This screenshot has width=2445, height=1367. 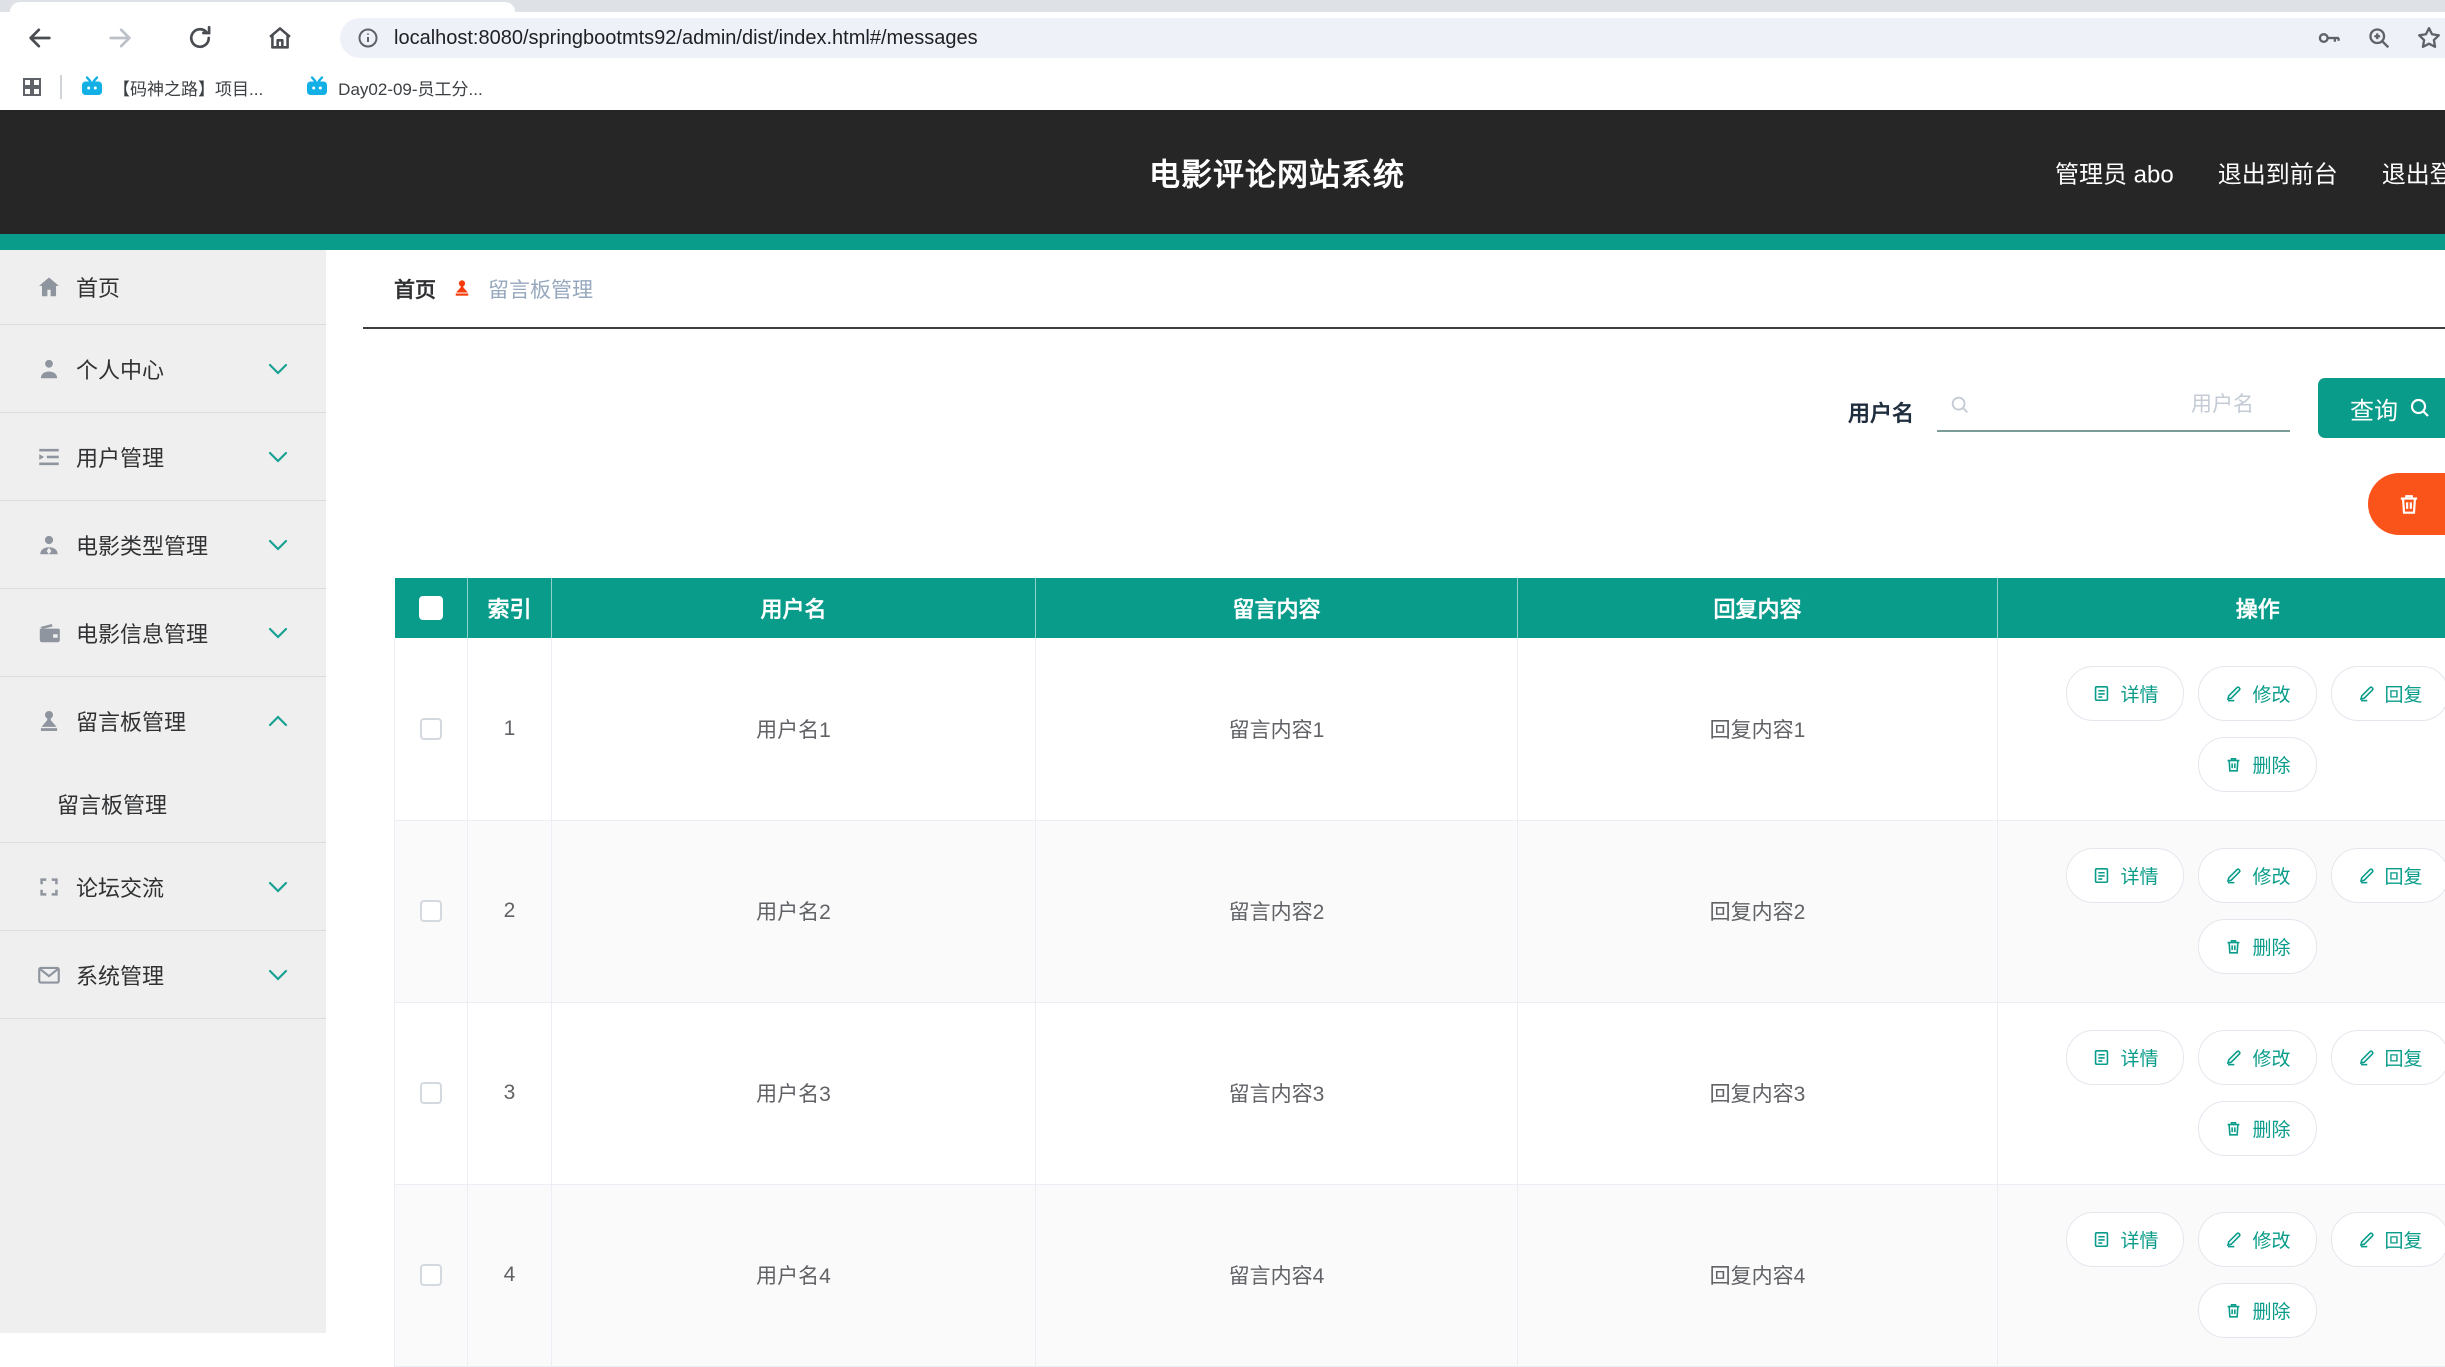 I want to click on back-icon, so click(x=40, y=38).